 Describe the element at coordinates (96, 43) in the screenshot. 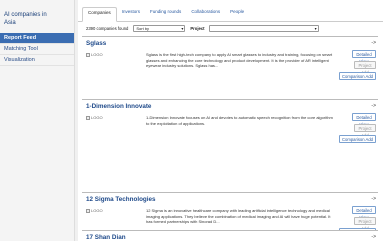

I see `company-name: Sglass` at that location.